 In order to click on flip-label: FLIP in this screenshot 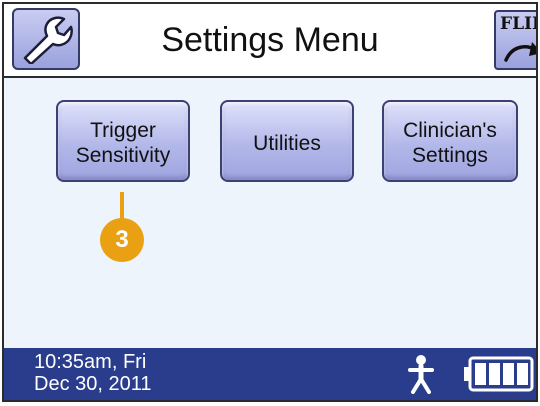, I will do `click(518, 24)`.